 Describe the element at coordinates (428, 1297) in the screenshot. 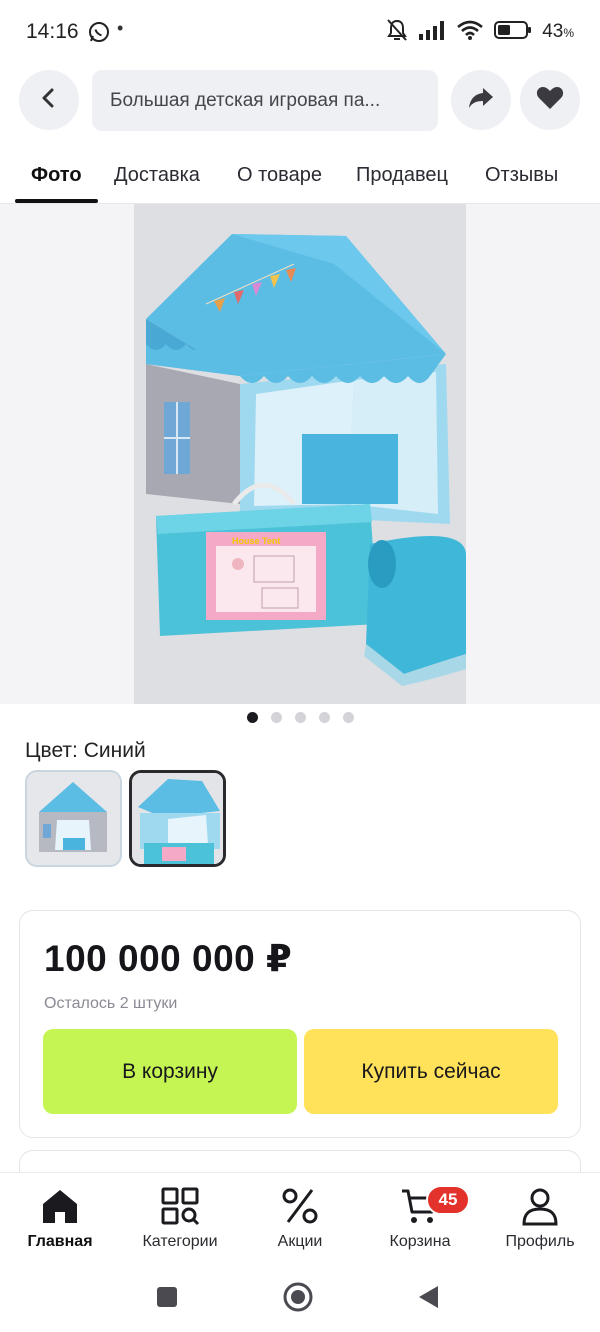

I see `back-triangle-icon` at that location.